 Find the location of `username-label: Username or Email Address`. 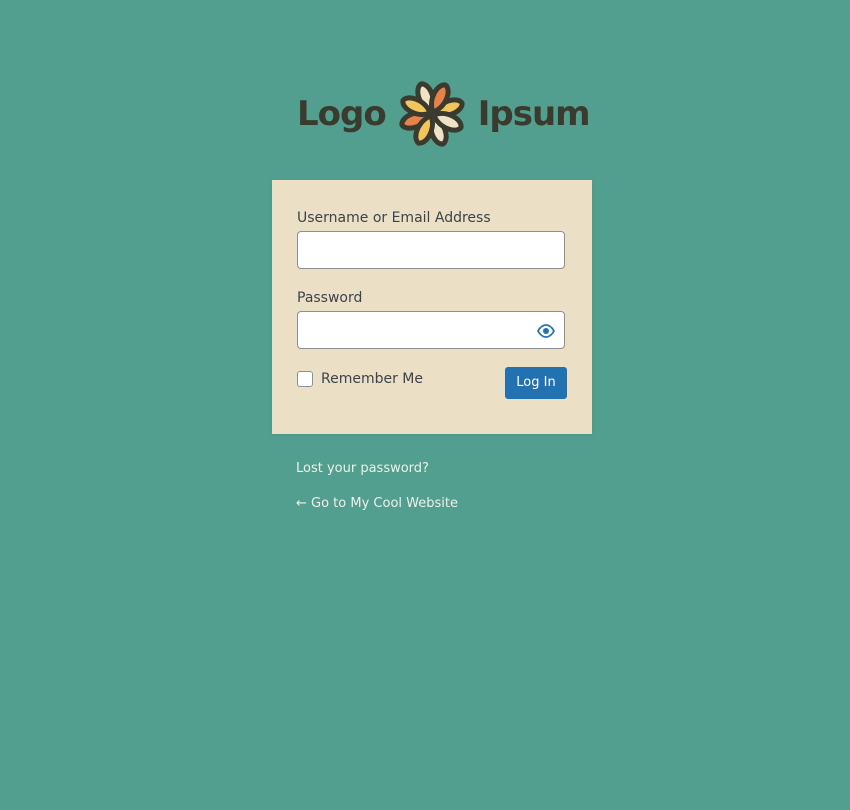

username-label: Username or Email Address is located at coordinates (394, 218).